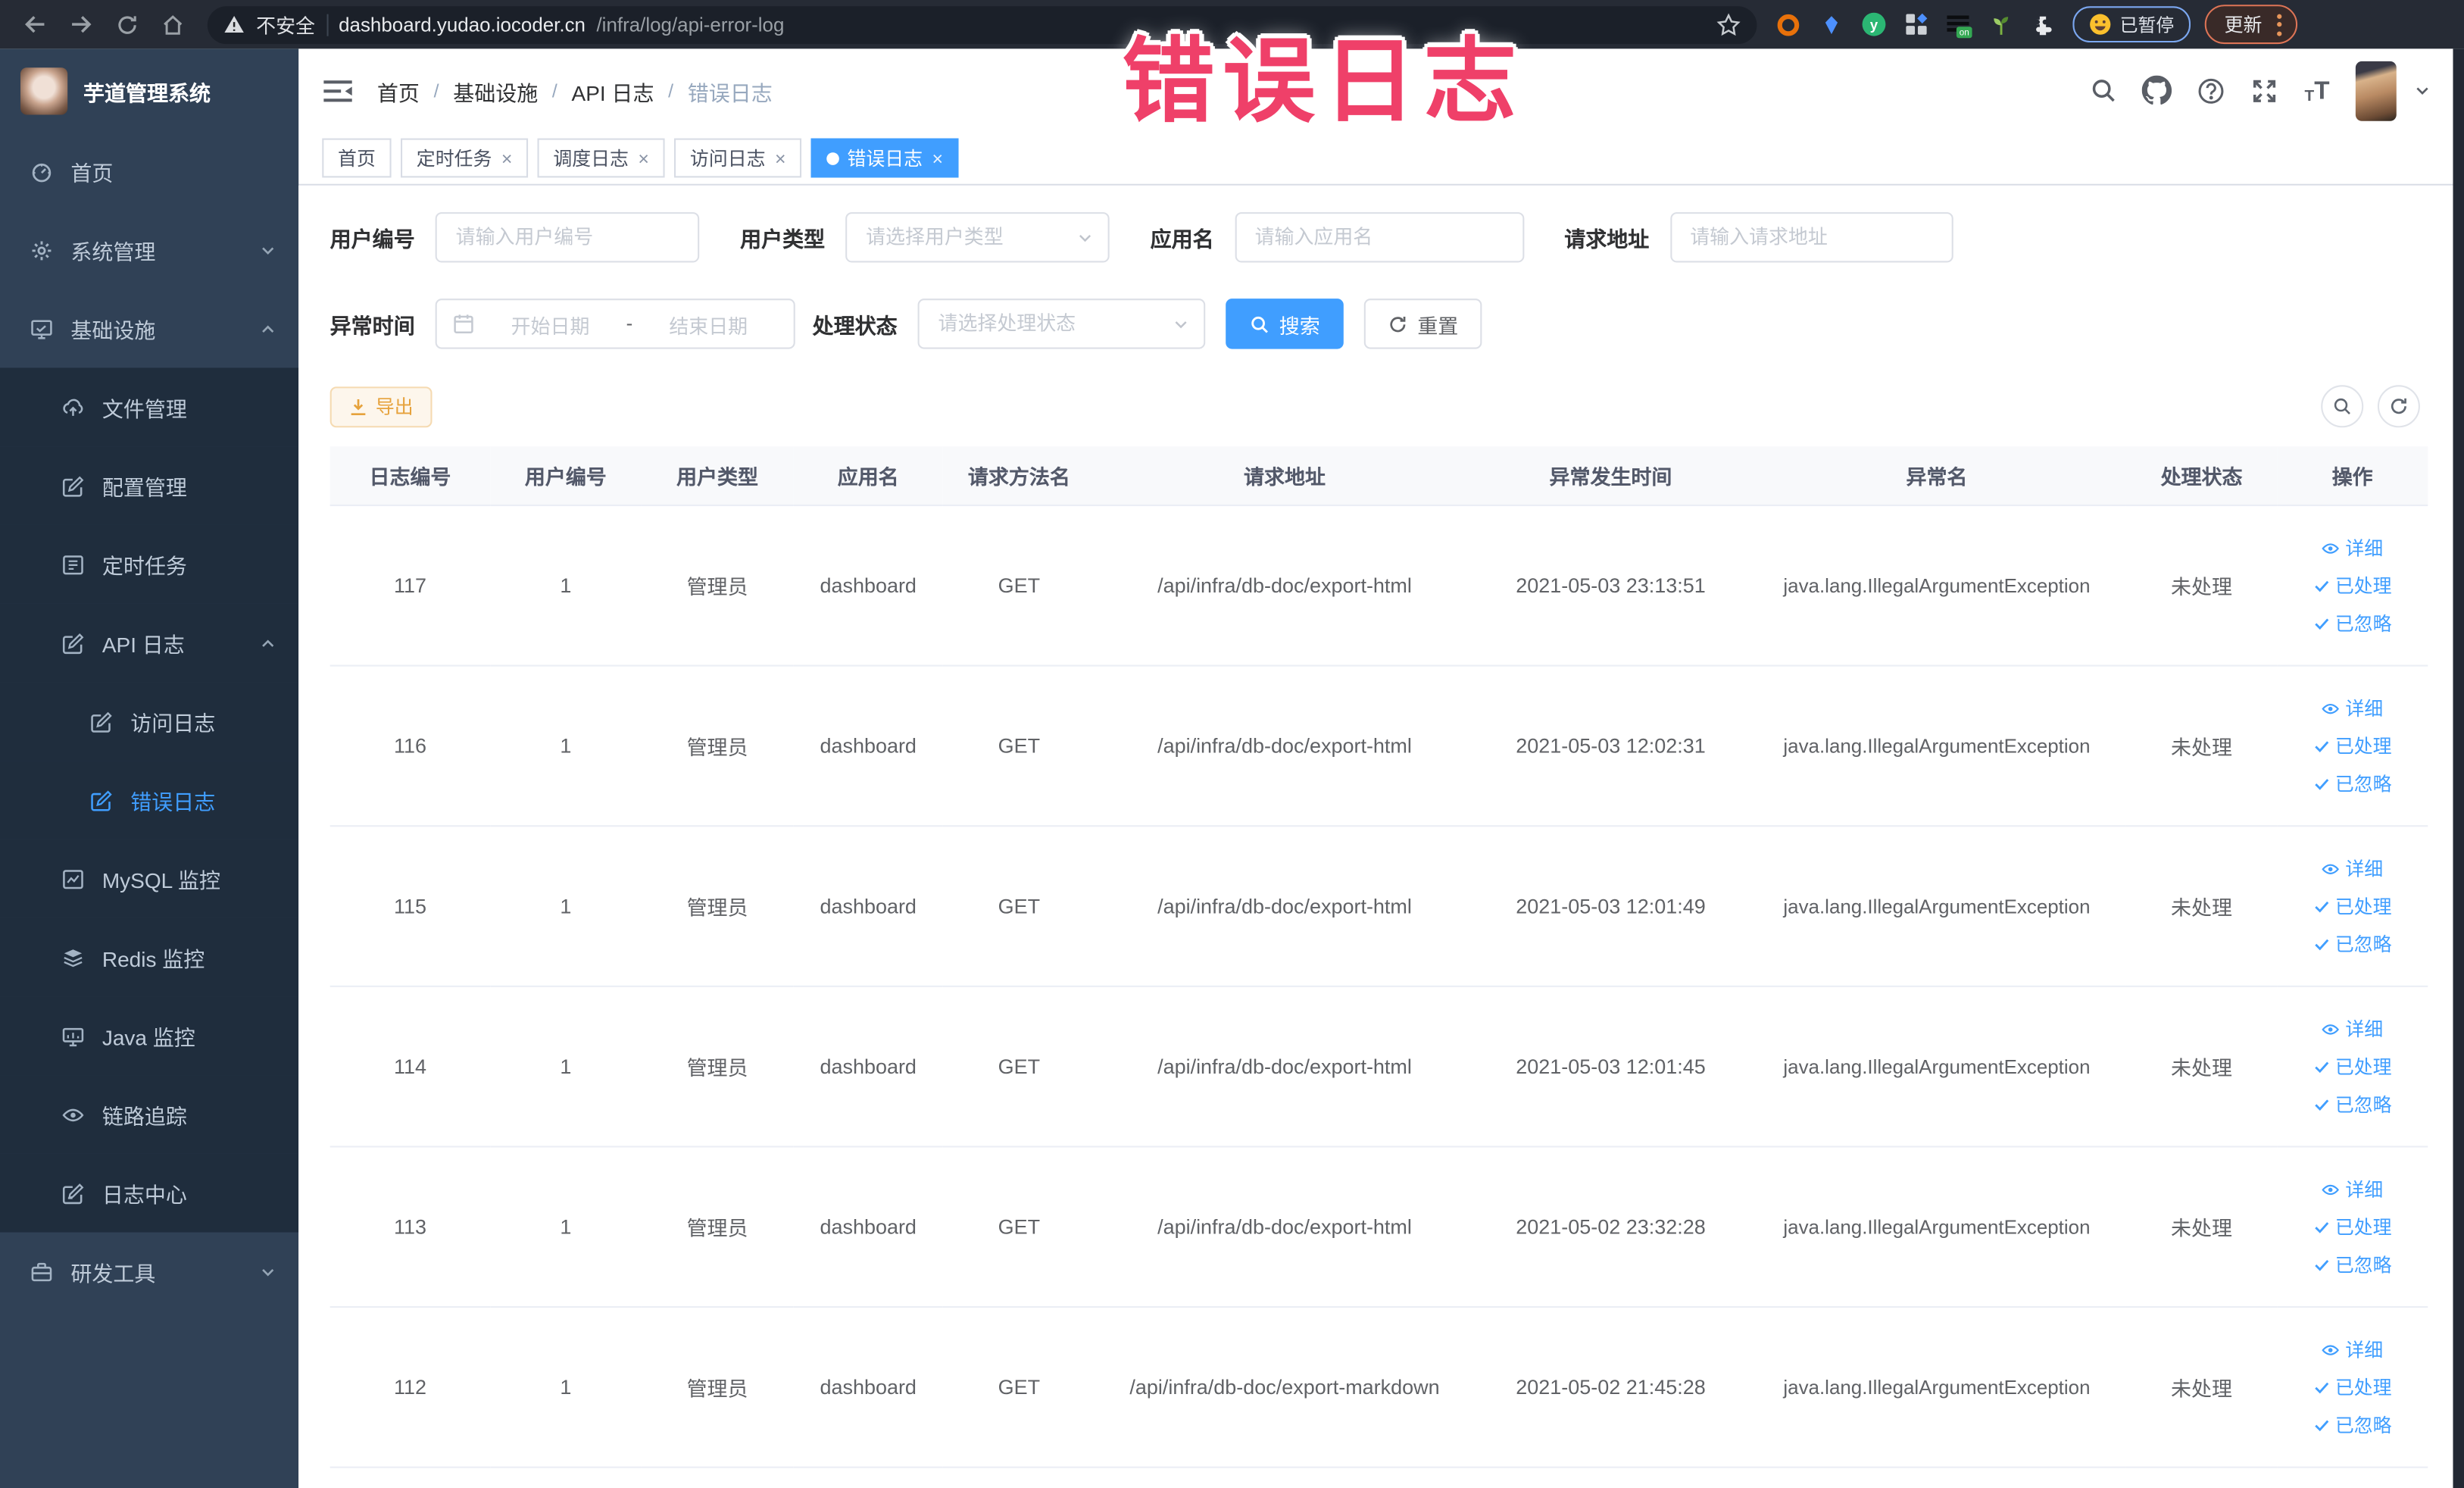  I want to click on reset-button: 重置, so click(1422, 324).